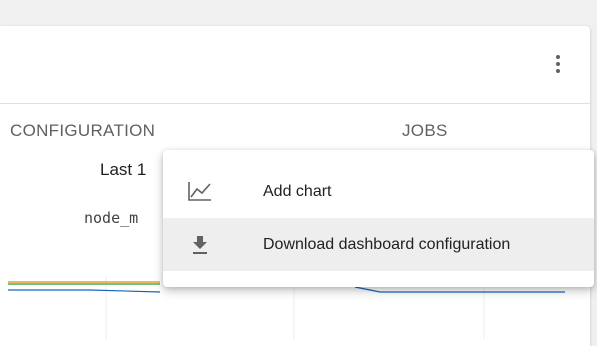 The height and width of the screenshot is (346, 597). Describe the element at coordinates (558, 64) in the screenshot. I see `more-vertical-icon` at that location.